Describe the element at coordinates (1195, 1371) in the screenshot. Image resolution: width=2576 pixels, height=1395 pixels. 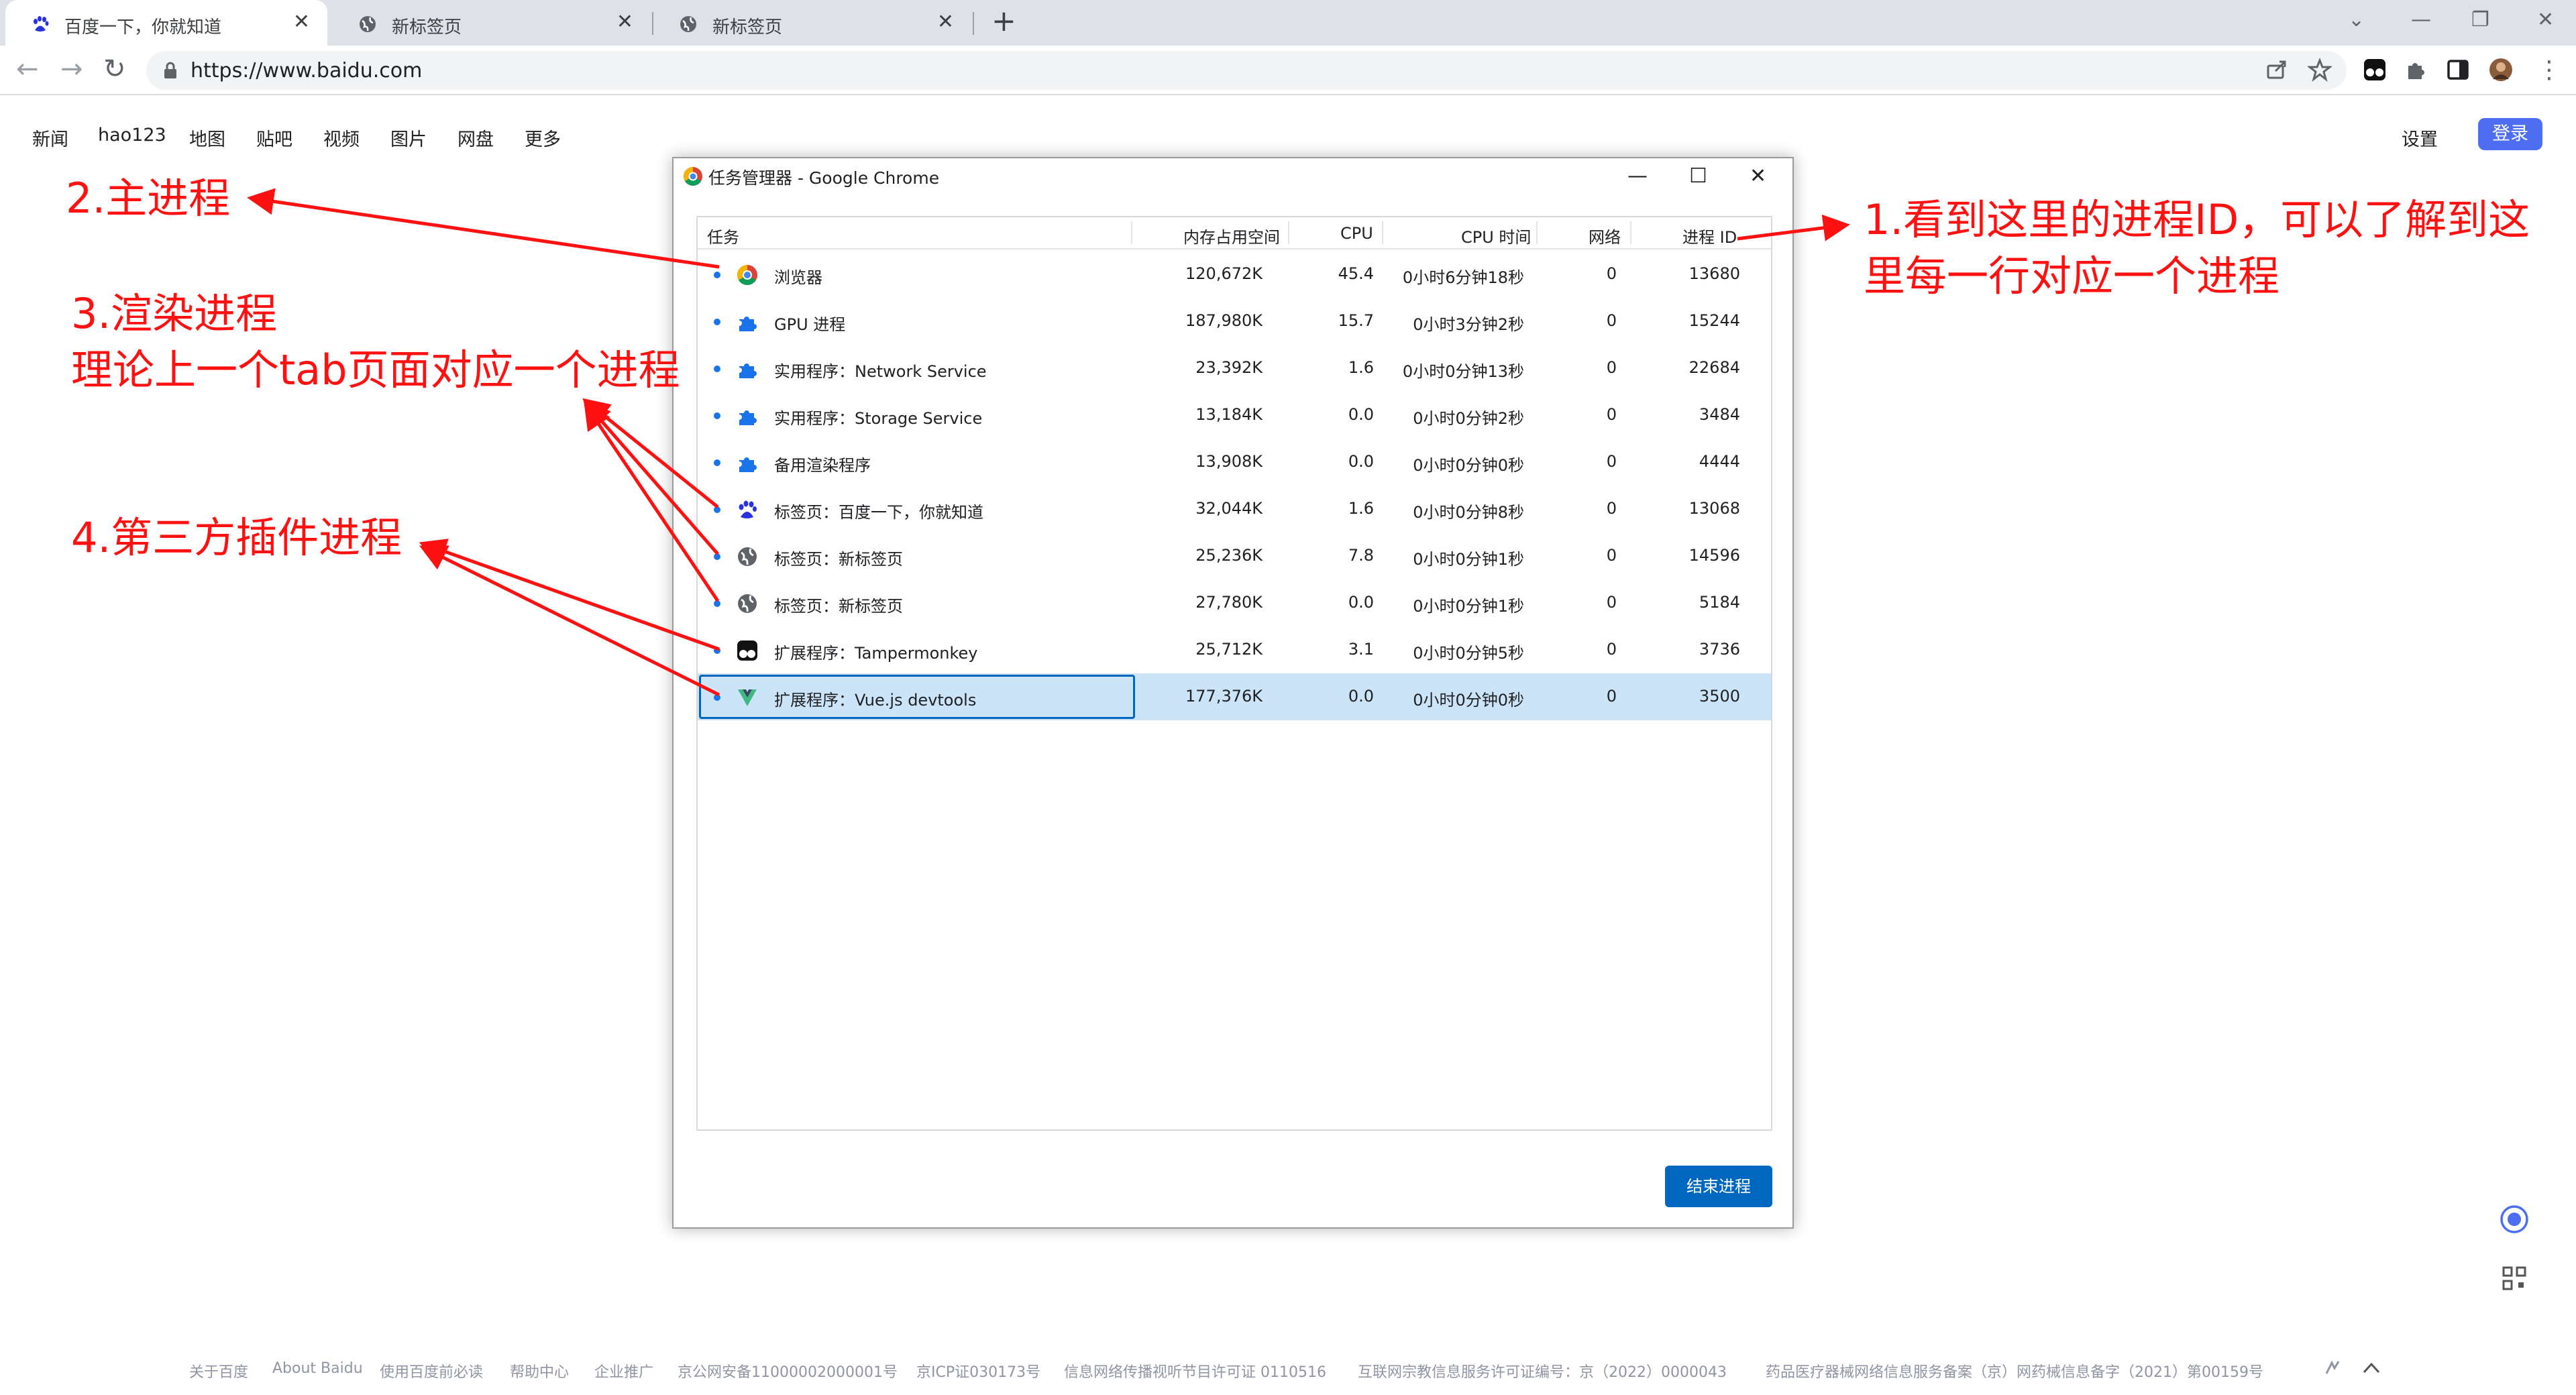
I see `footer-av-license: 信息网络传播视听节目许可证 0110516` at that location.